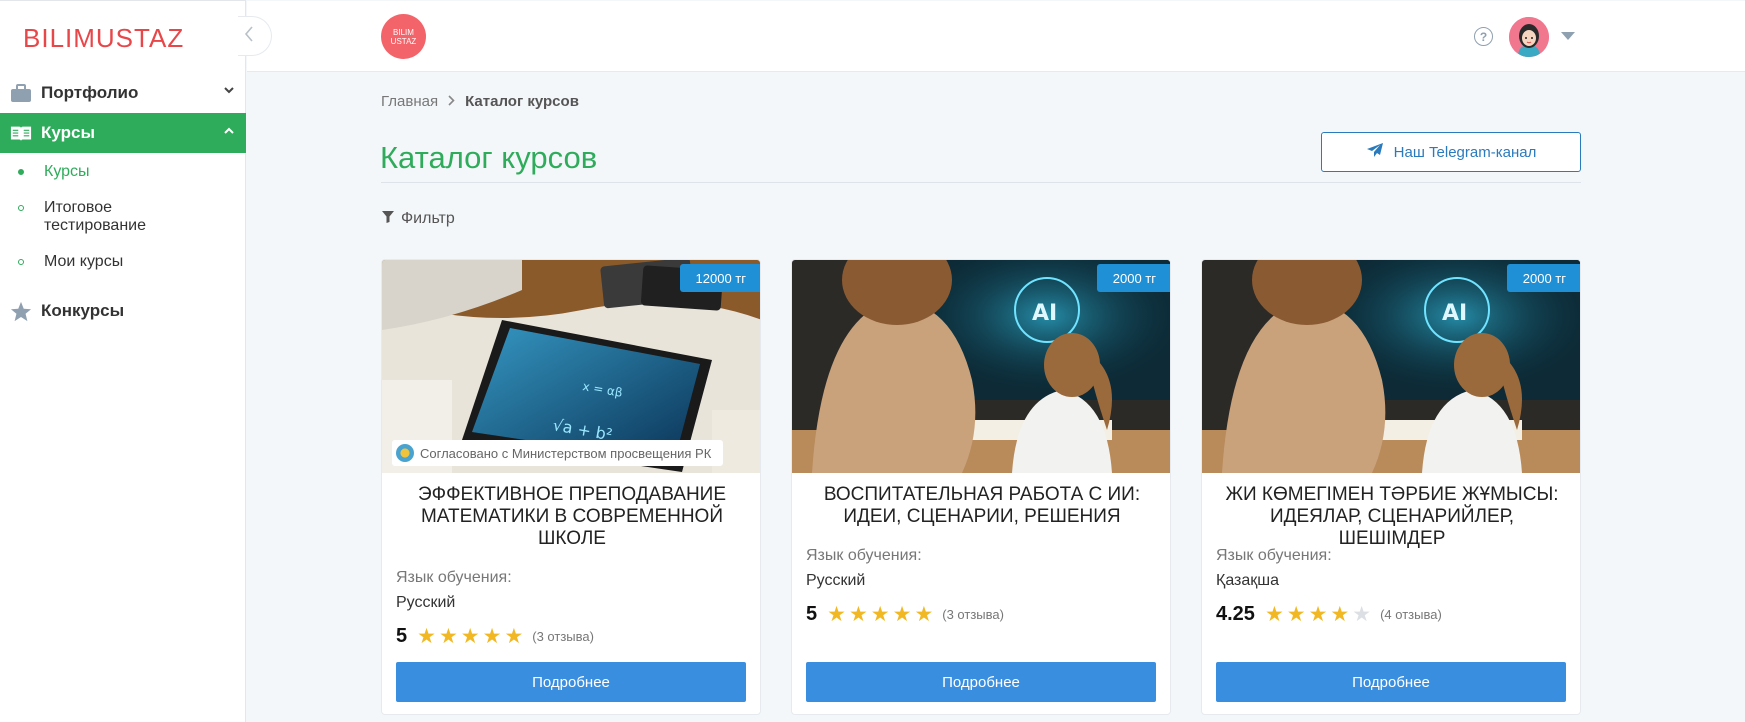  What do you see at coordinates (403, 32) in the screenshot?
I see `brand-badge-line: BILIM` at bounding box center [403, 32].